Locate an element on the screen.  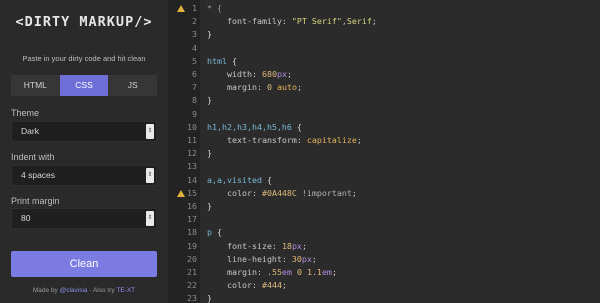
texte-link: TE-XT is located at coordinates (125, 290).